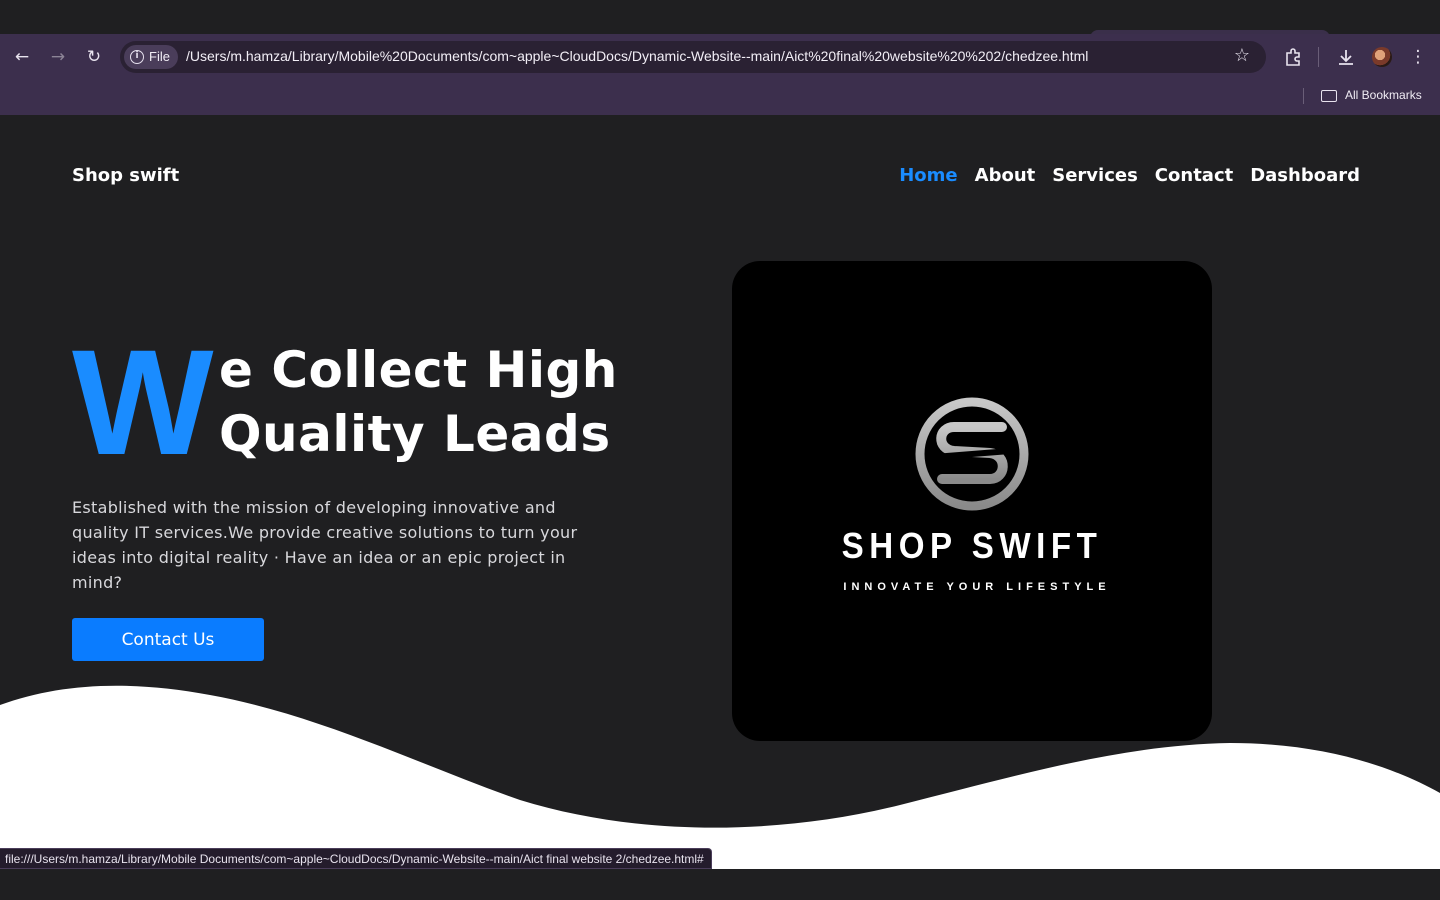  I want to click on file-chip-label: File, so click(159, 56).